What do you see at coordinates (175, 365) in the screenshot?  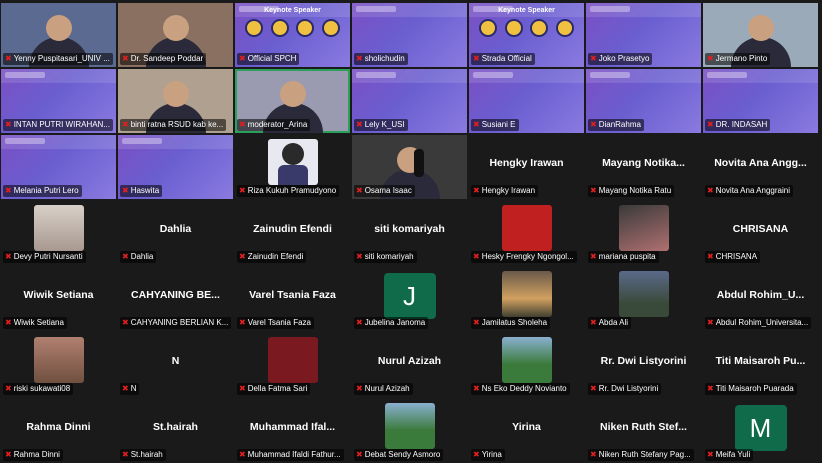 I see `participant-tile: N ✖ N` at bounding box center [175, 365].